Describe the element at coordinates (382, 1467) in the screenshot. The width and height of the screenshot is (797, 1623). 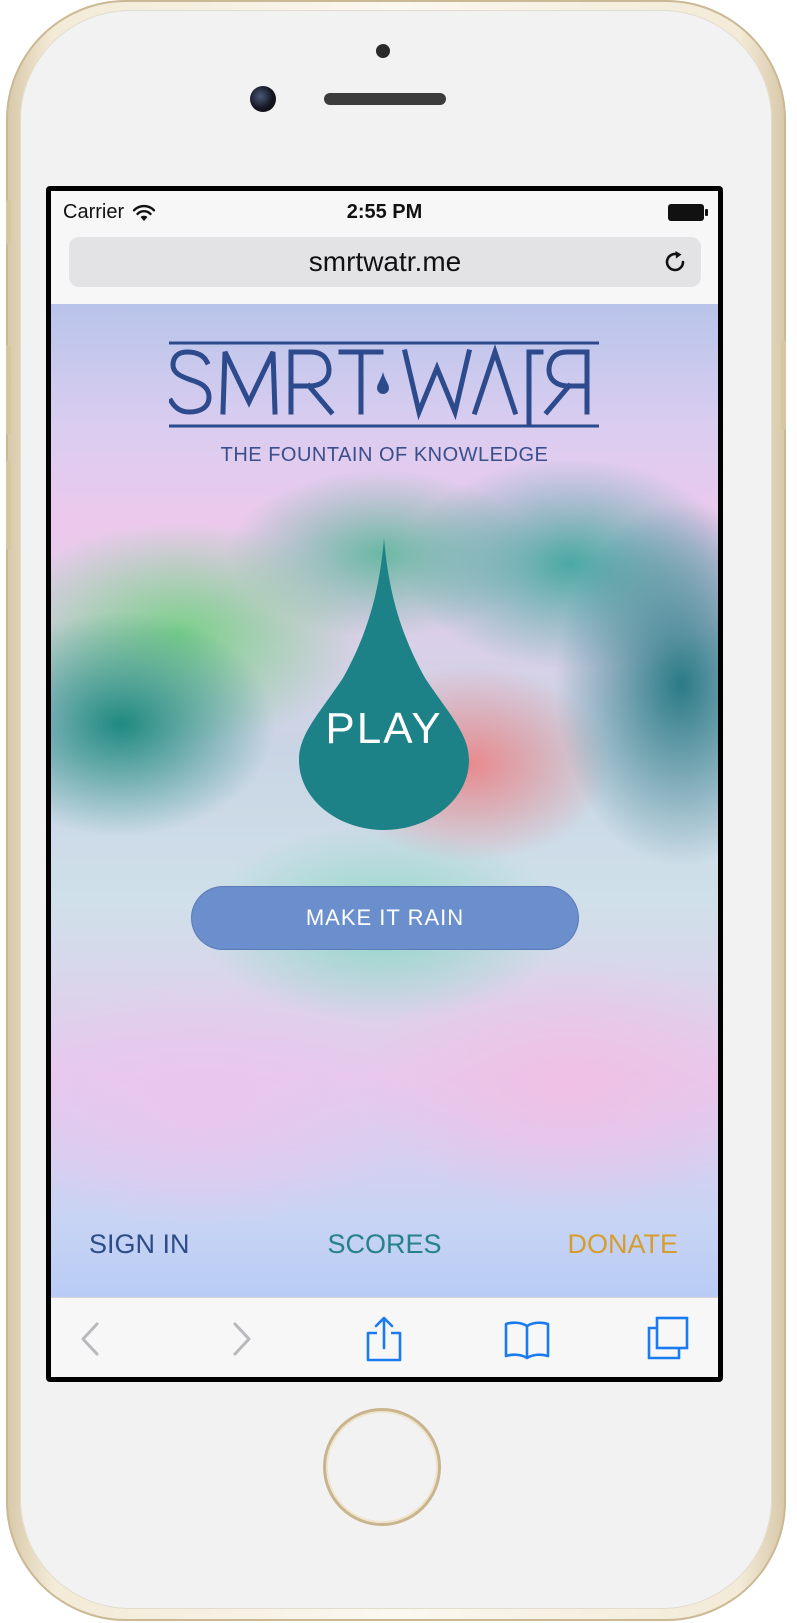
I see `home-button` at that location.